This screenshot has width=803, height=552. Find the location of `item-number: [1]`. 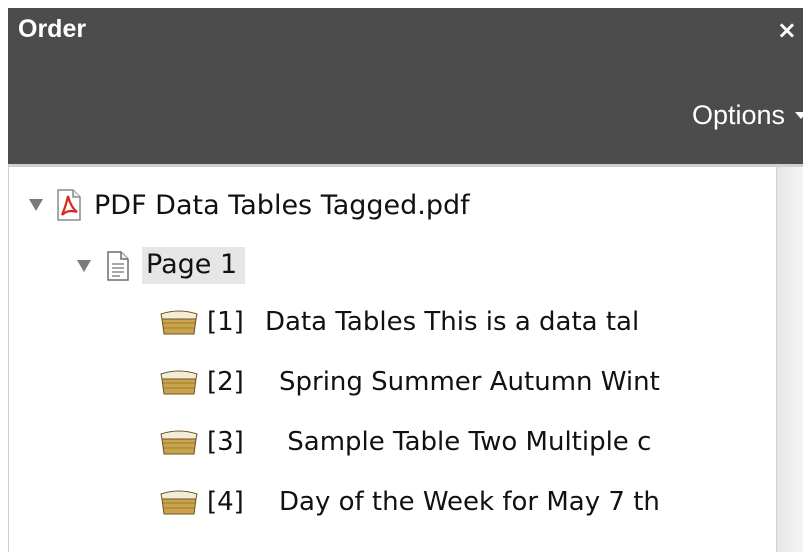

item-number: [1] is located at coordinates (225, 322).